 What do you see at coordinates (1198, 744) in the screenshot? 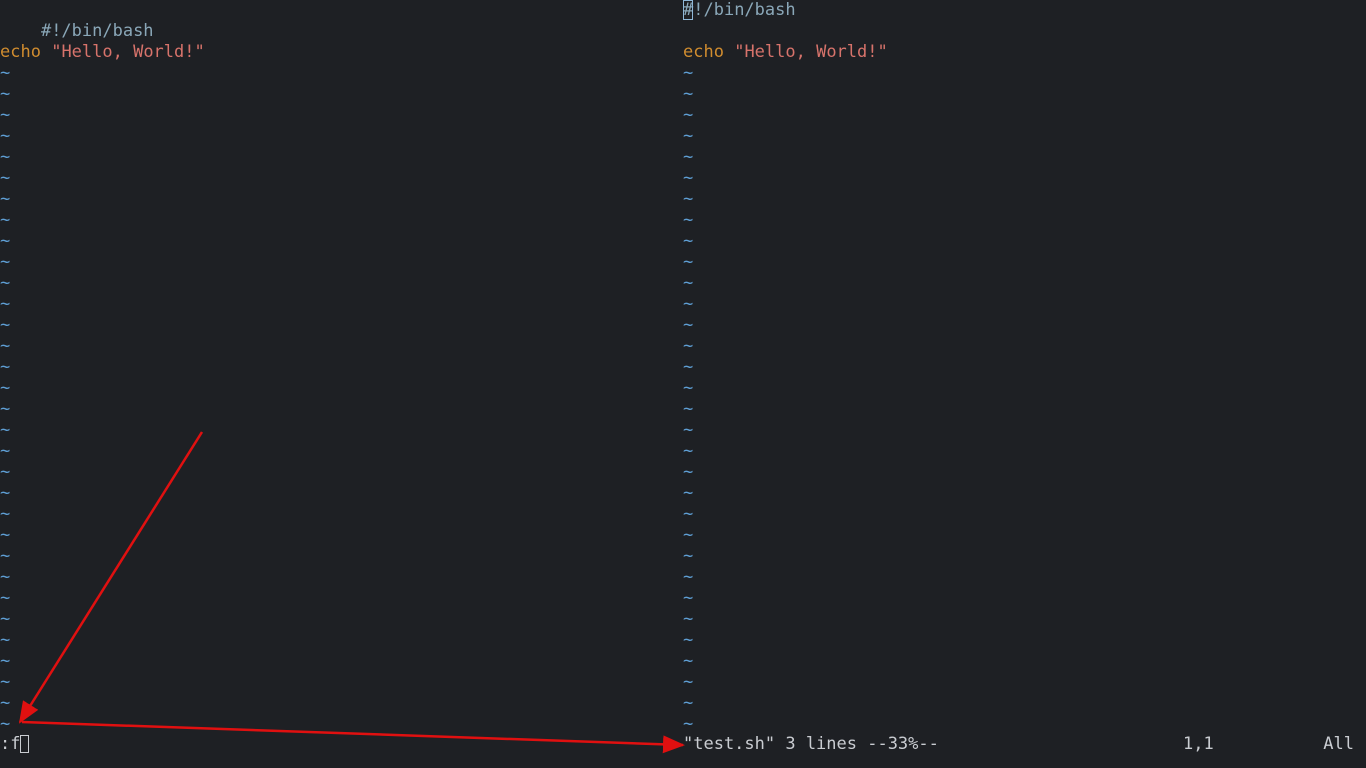
I see `cursor-position: 1,1` at bounding box center [1198, 744].